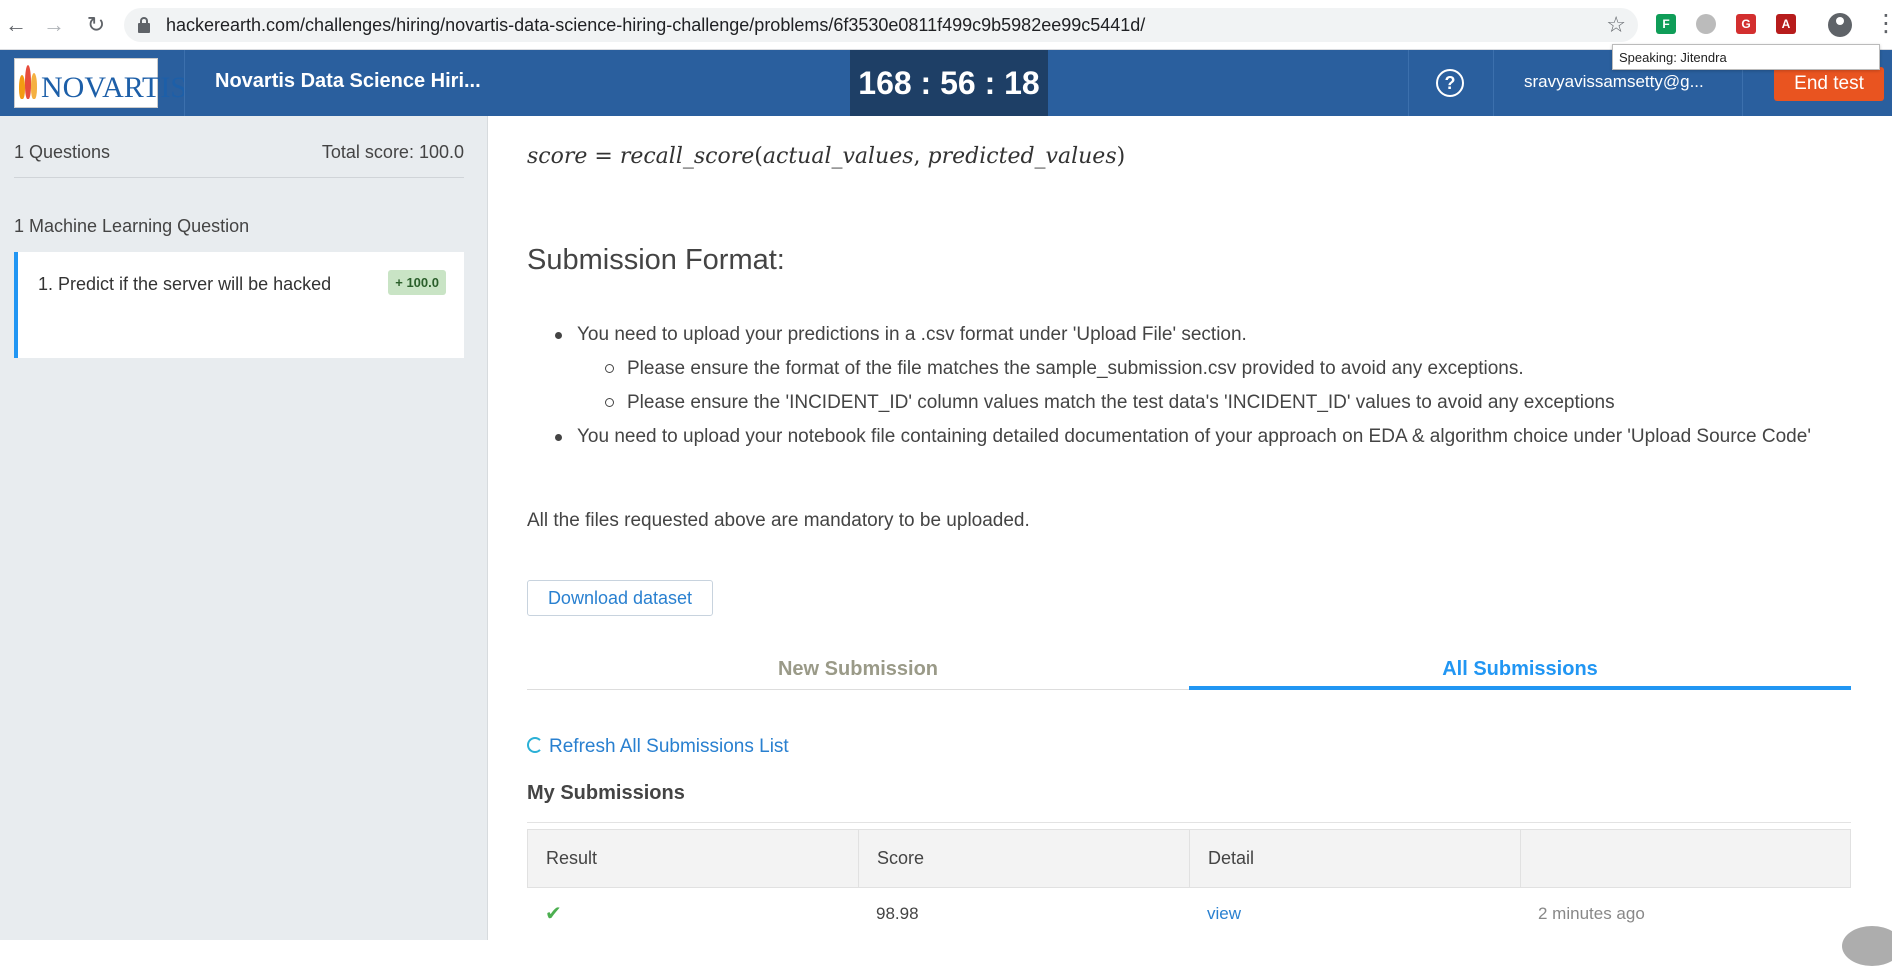 The image size is (1892, 966). I want to click on extension-grammarly-icon: G, so click(1746, 24).